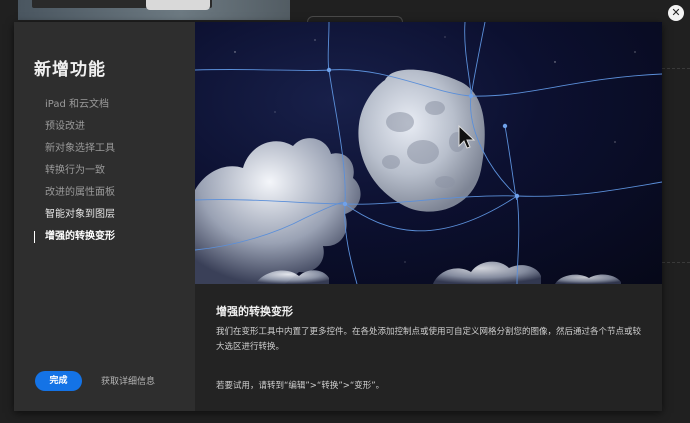  I want to click on nav-item-object-selection-tool: 新对象选择工具, so click(109, 149).